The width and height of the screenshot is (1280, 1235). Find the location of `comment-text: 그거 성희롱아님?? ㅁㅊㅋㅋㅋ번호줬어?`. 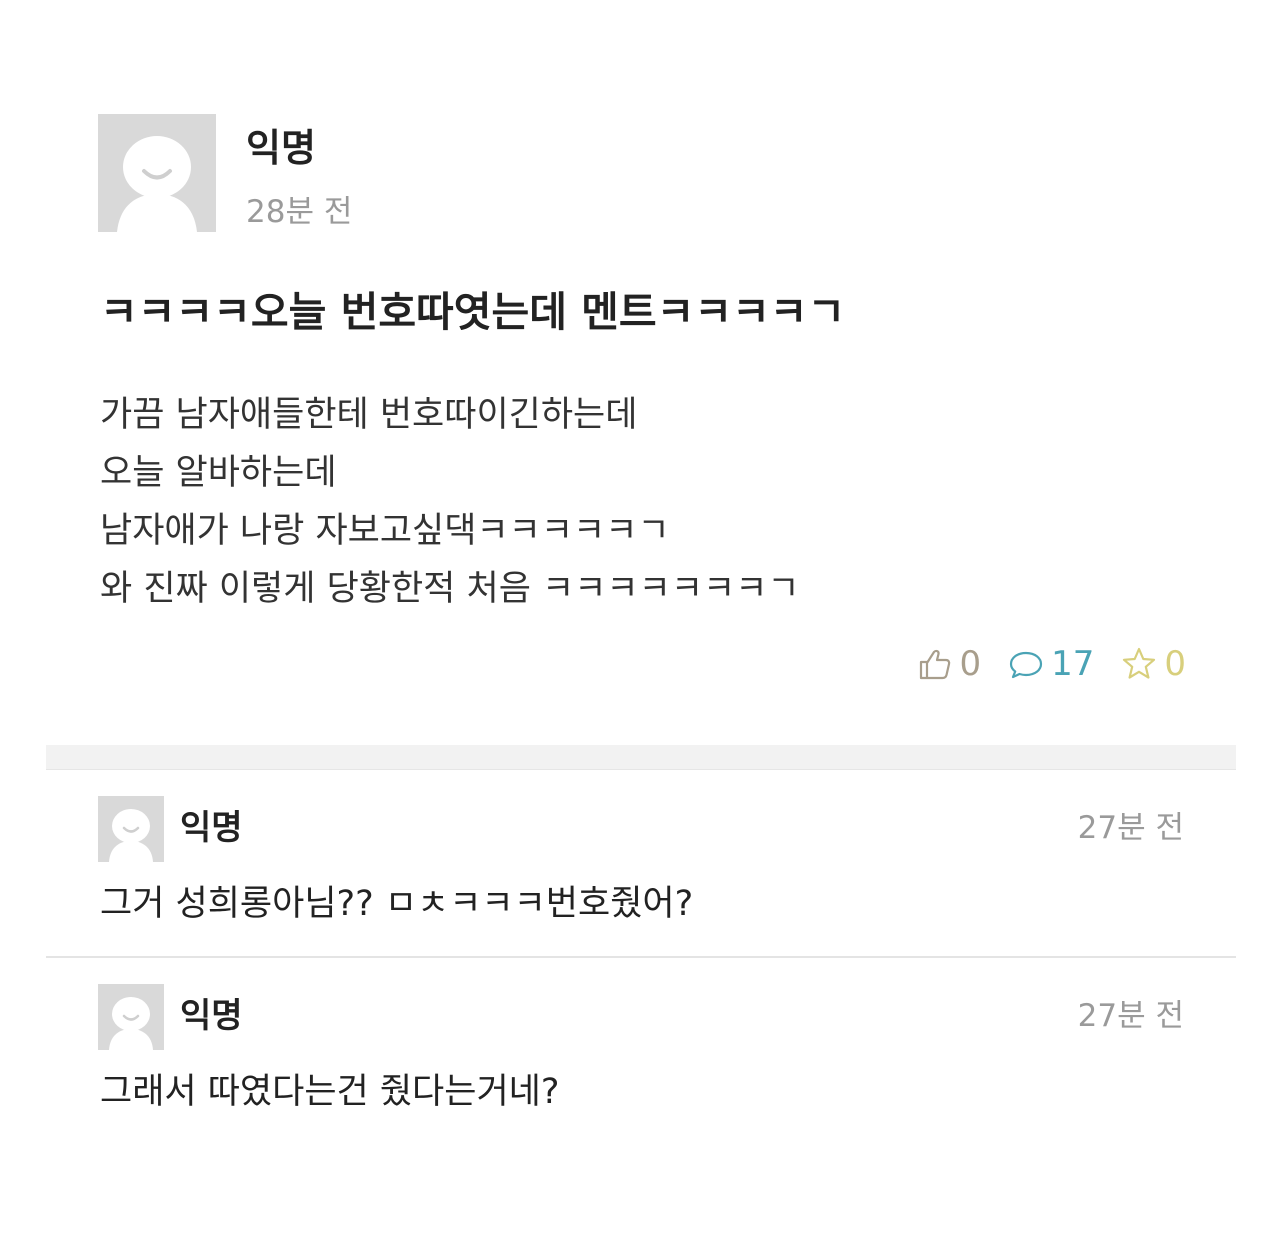

comment-text: 그거 성희롱아님?? ㅁㅊㅋㅋㅋ번호줬어? is located at coordinates (397, 904).